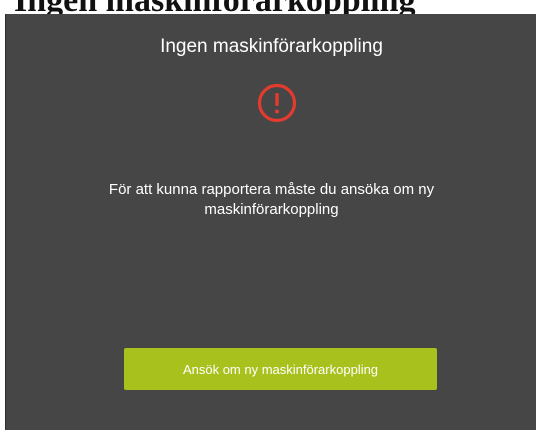 Image resolution: width=536 pixels, height=437 pixels. Describe the element at coordinates (280, 369) in the screenshot. I see `apply-new-operator-connection-button: Ansök om ny maskinförarkoppling` at that location.